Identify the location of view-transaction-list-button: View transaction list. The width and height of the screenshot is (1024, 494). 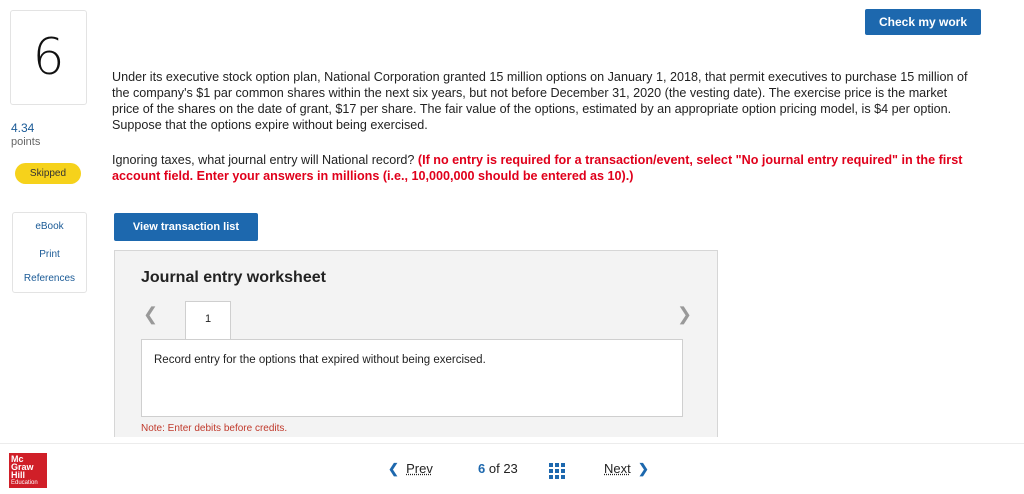
(186, 227).